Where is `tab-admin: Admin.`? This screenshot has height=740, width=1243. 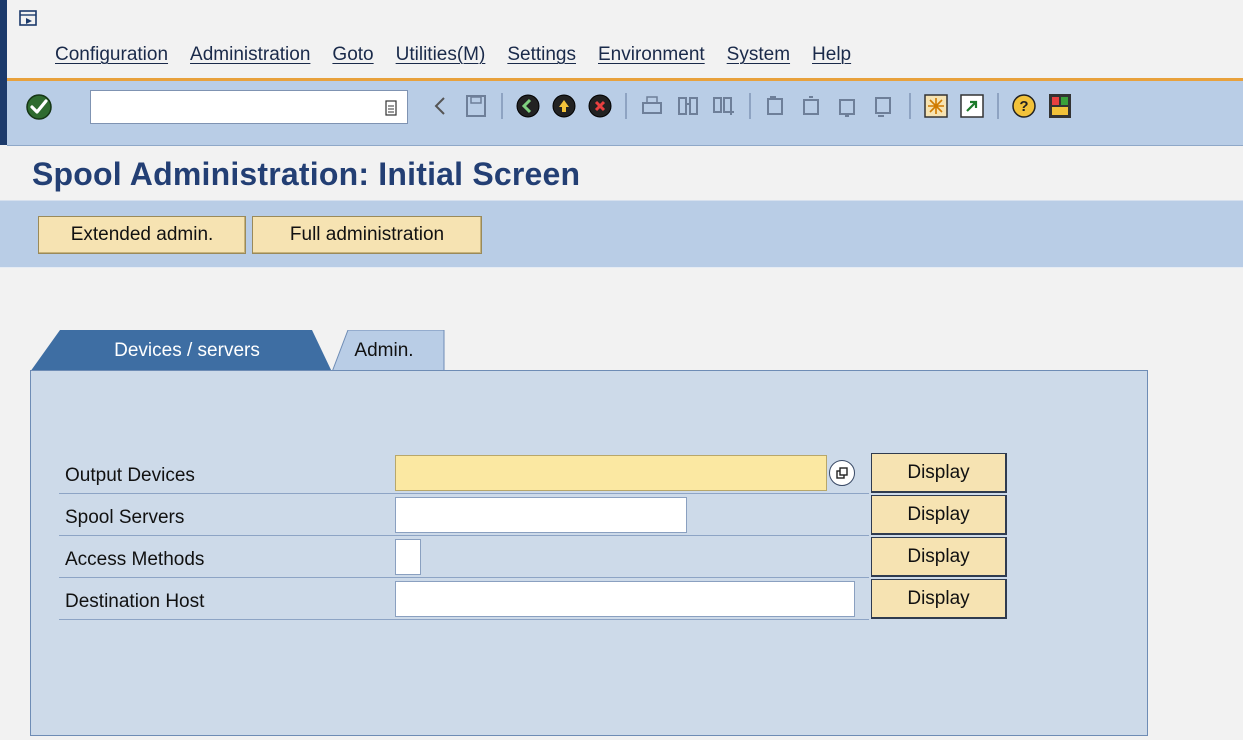
tab-admin: Admin. is located at coordinates (384, 351).